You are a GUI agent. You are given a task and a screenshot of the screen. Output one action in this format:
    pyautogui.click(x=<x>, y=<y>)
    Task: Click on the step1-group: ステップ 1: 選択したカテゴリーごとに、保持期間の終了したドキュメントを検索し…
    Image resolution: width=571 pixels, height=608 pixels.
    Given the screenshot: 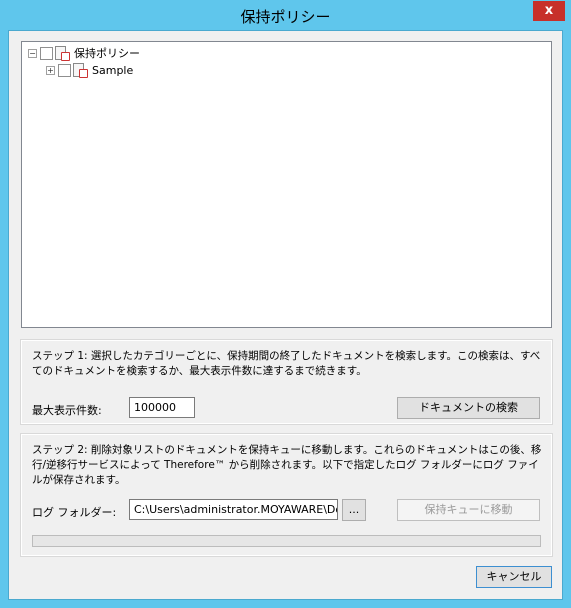 What is the action you would take?
    pyautogui.click(x=286, y=382)
    